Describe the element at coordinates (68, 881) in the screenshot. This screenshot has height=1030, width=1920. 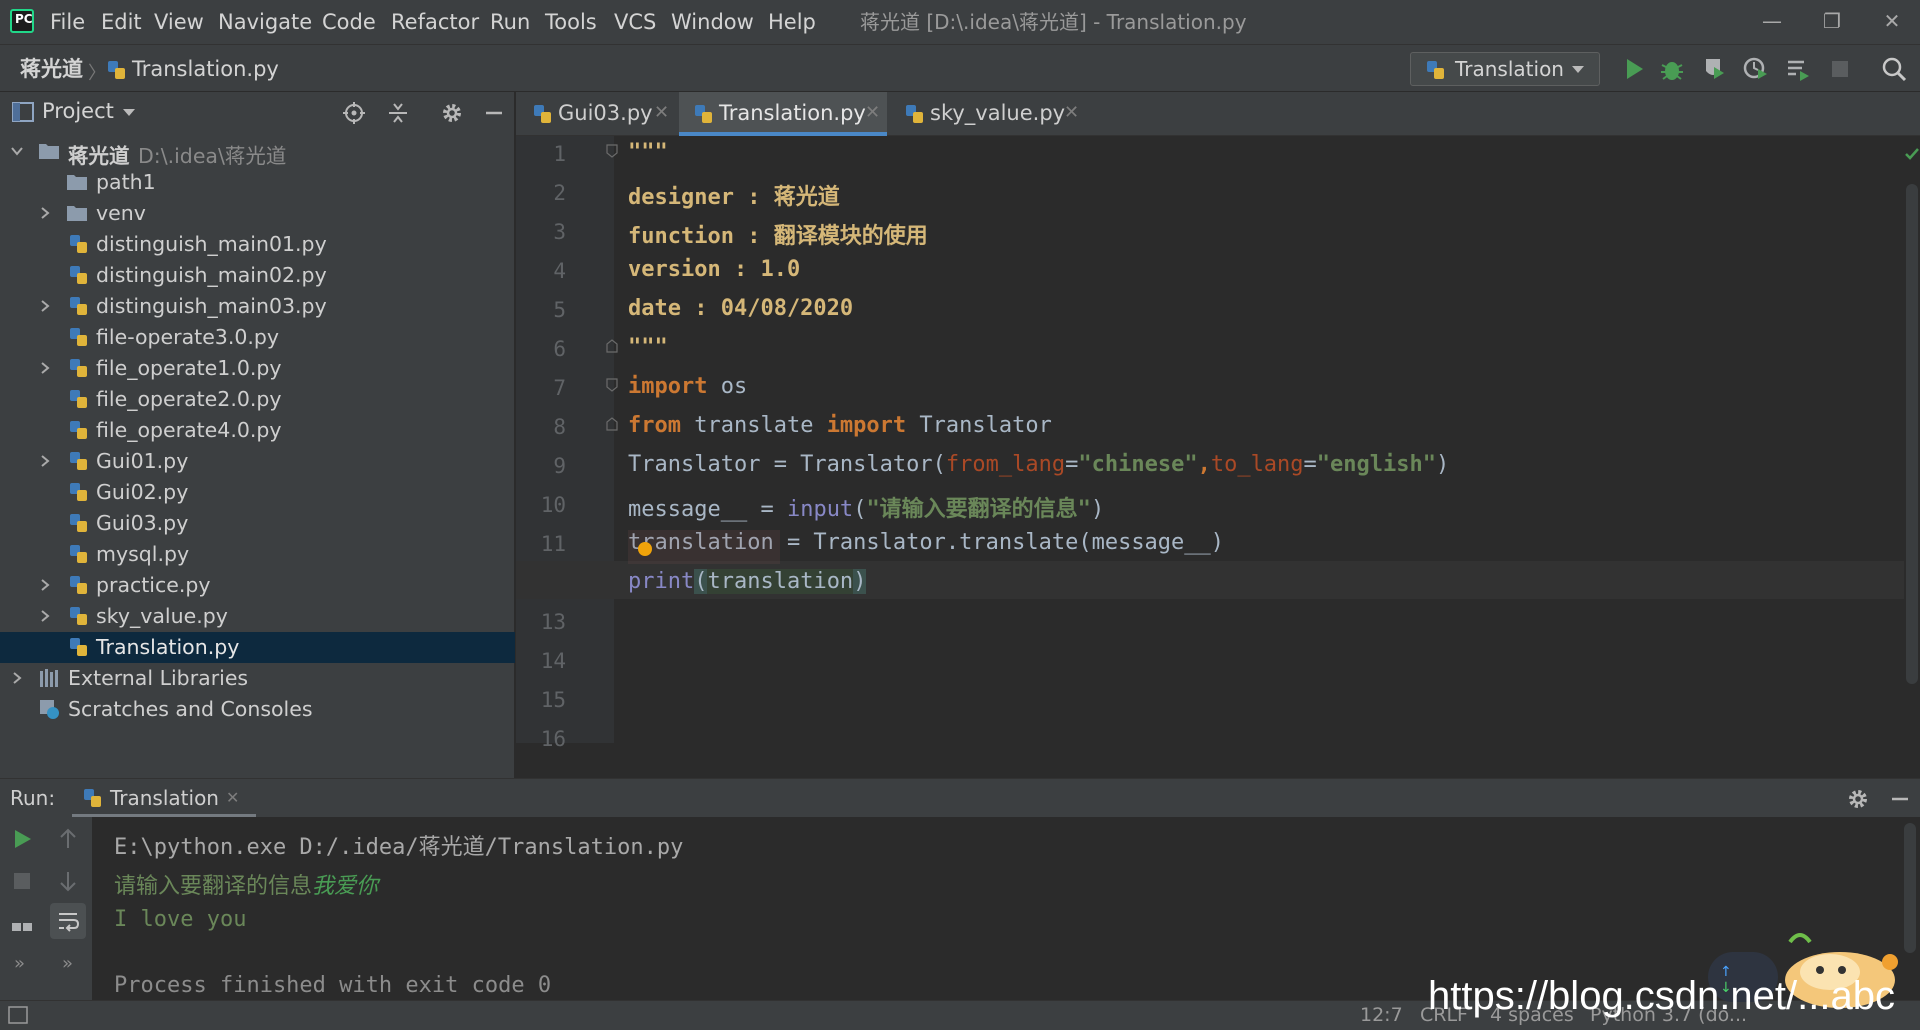
I see `arrow-down-icon` at that location.